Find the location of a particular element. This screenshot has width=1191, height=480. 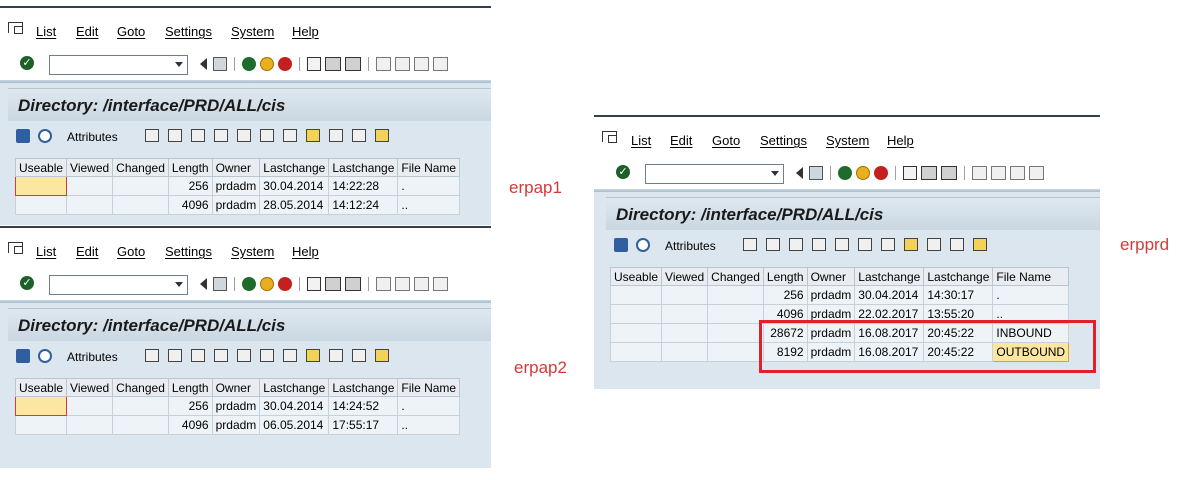

previous-page-icon is located at coordinates (402, 64).